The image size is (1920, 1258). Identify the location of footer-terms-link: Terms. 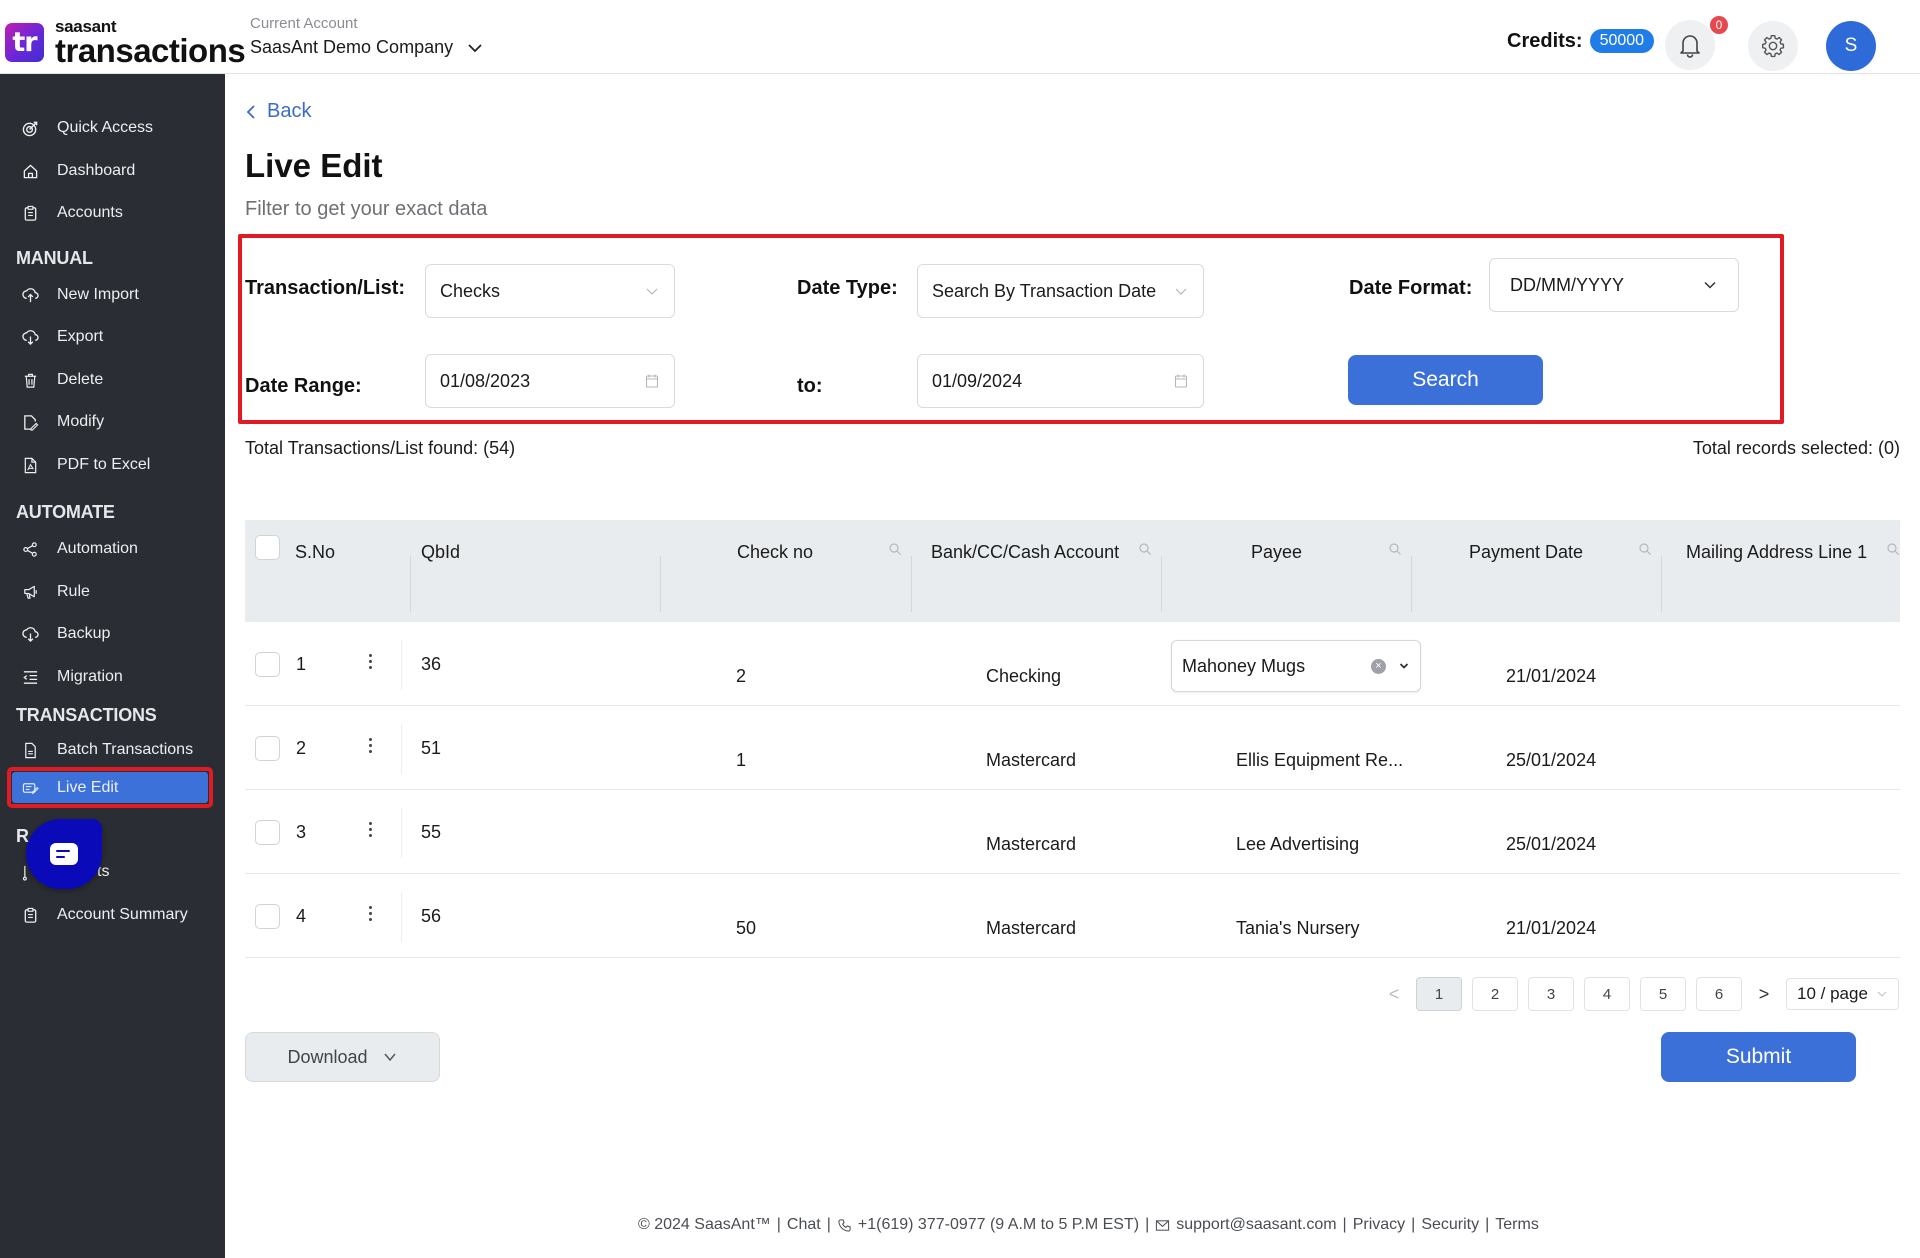
(1517, 1225).